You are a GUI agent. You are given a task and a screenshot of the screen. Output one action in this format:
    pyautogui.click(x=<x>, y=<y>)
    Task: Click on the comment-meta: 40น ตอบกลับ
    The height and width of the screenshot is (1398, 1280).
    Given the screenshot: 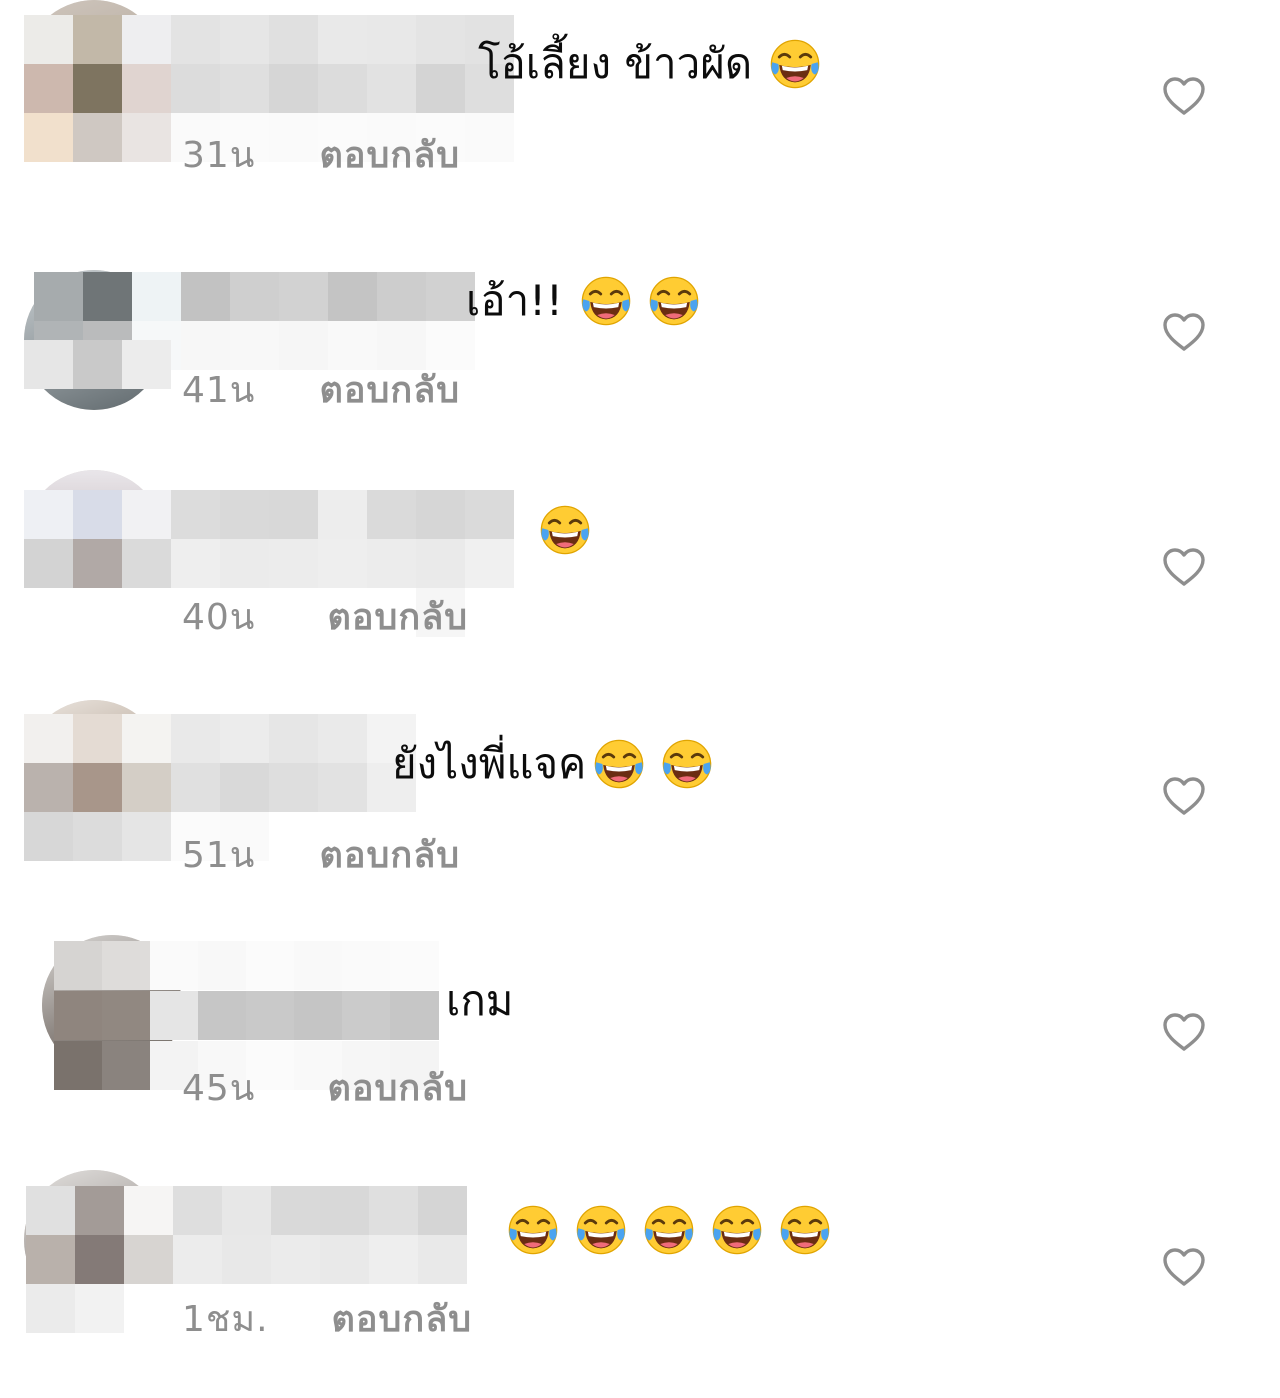 What is the action you would take?
    pyautogui.click(x=325, y=616)
    